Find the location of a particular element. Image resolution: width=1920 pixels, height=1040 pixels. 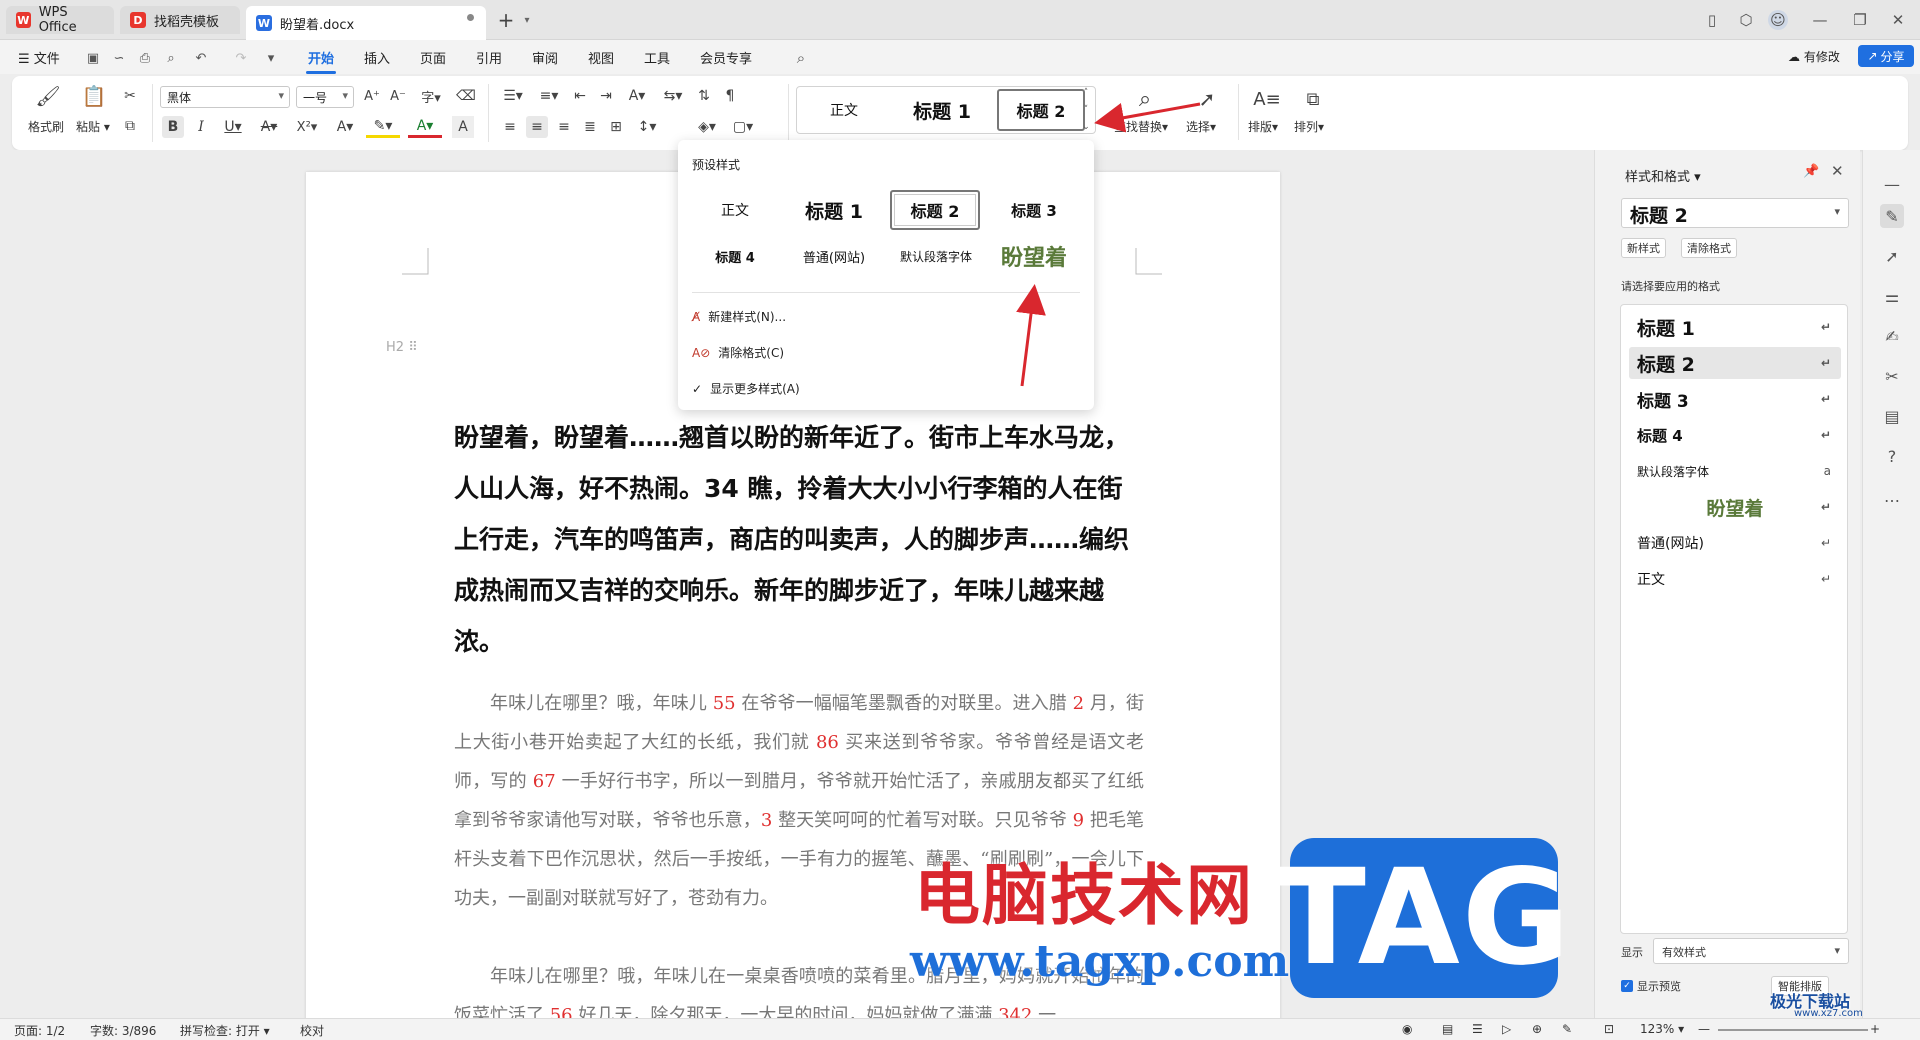

arrow-to-gallery-expand is located at coordinates (1147, 117).